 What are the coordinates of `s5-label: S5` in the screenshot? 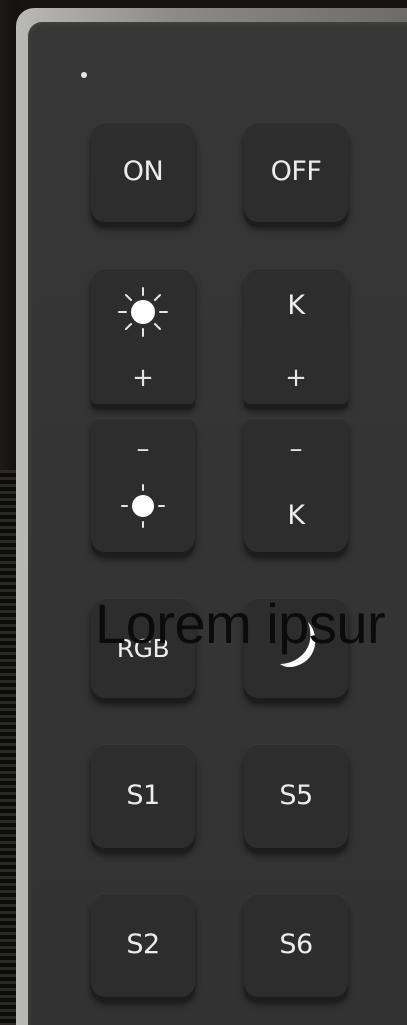 It's located at (296, 795).